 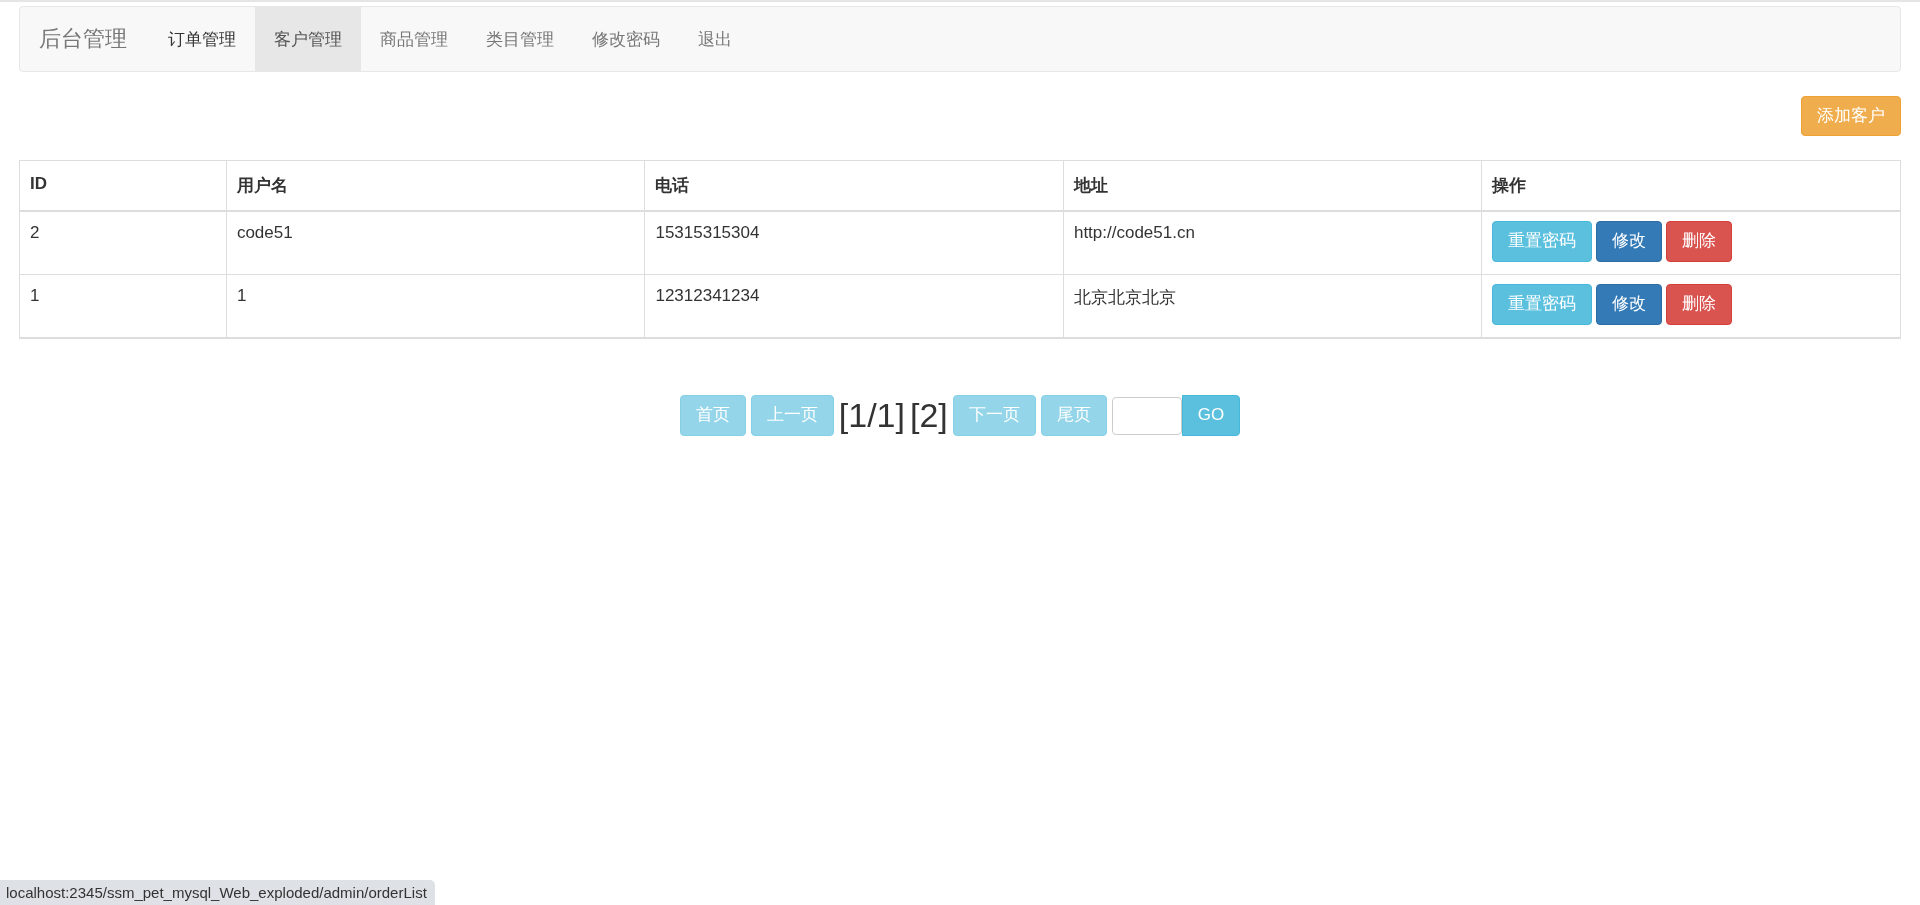 I want to click on nav-link: 退出, so click(x=715, y=39).